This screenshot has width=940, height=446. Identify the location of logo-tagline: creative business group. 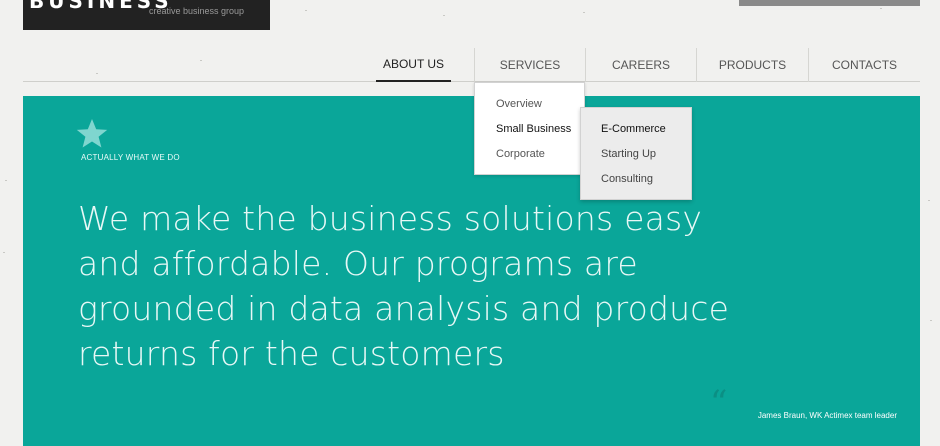
(197, 11).